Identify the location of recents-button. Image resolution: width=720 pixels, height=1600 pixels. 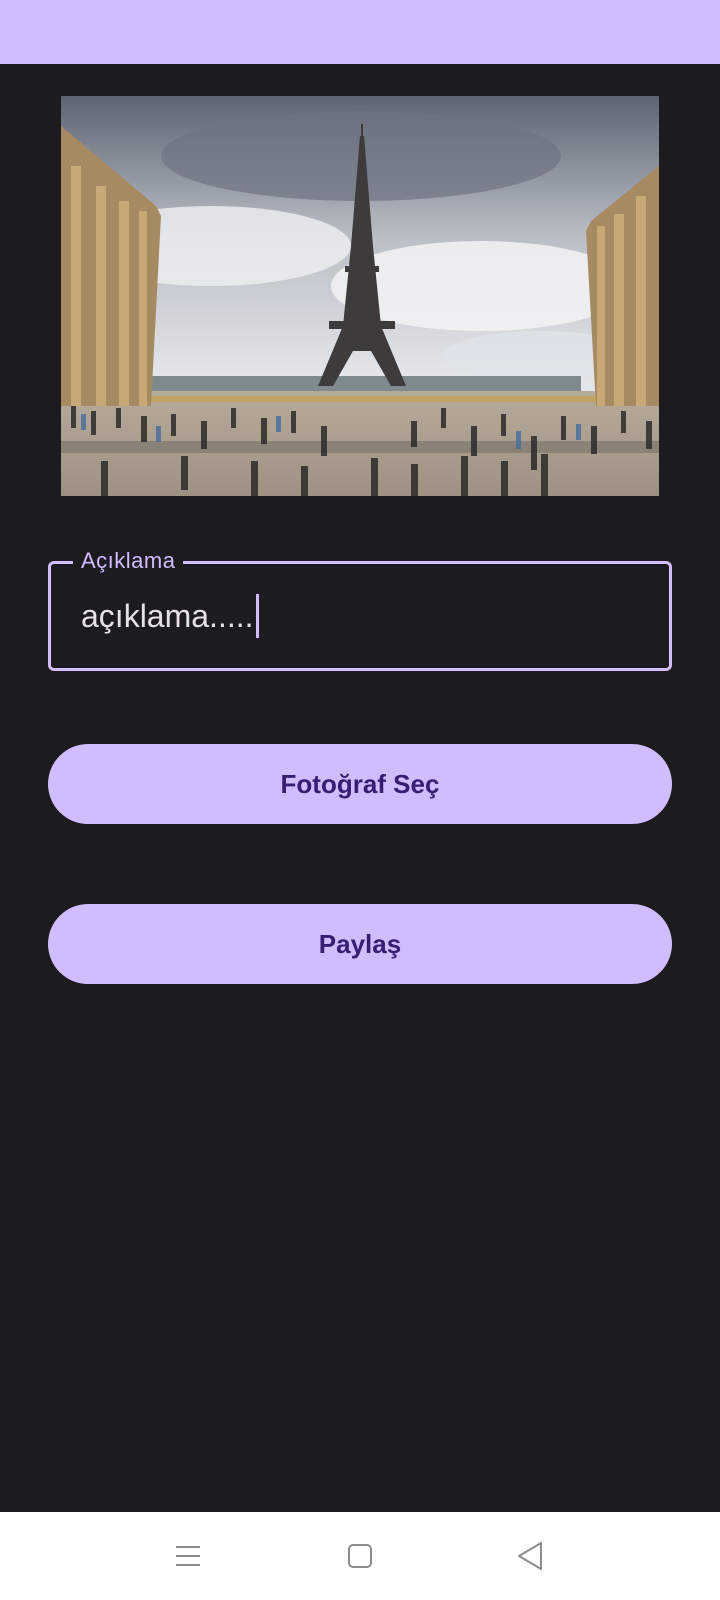
(188, 1556).